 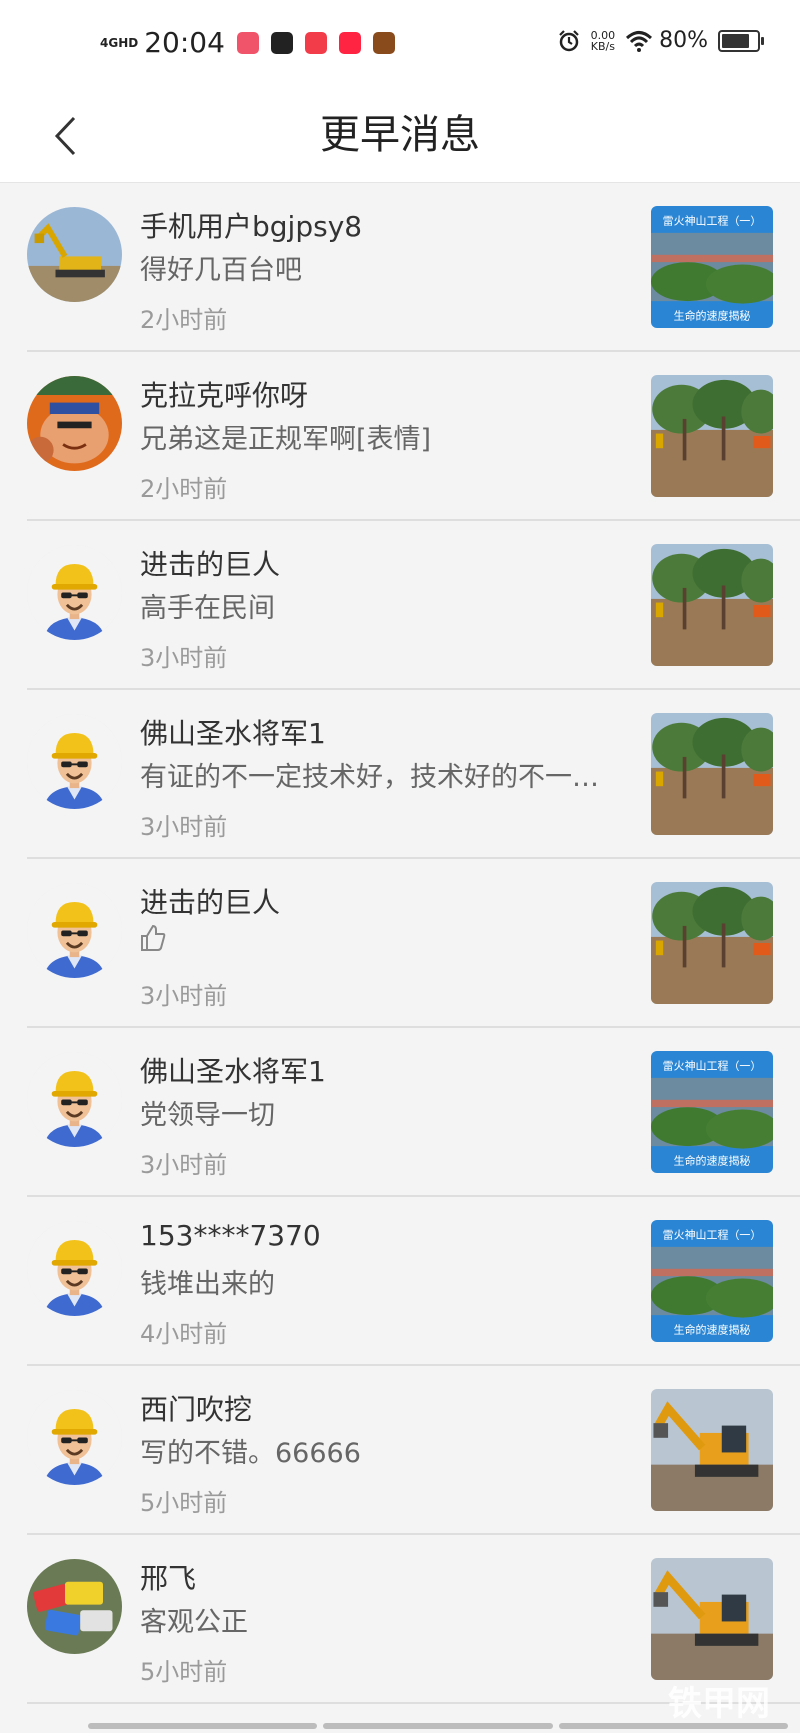 I want to click on app-icon-heart, so click(x=315, y=42).